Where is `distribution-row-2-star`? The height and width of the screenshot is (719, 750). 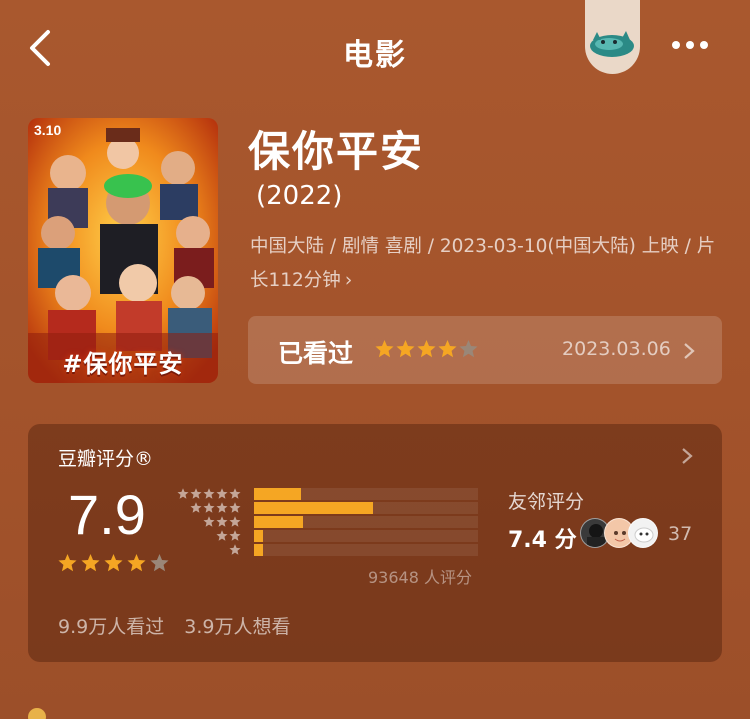
distribution-row-2-star is located at coordinates (328, 536).